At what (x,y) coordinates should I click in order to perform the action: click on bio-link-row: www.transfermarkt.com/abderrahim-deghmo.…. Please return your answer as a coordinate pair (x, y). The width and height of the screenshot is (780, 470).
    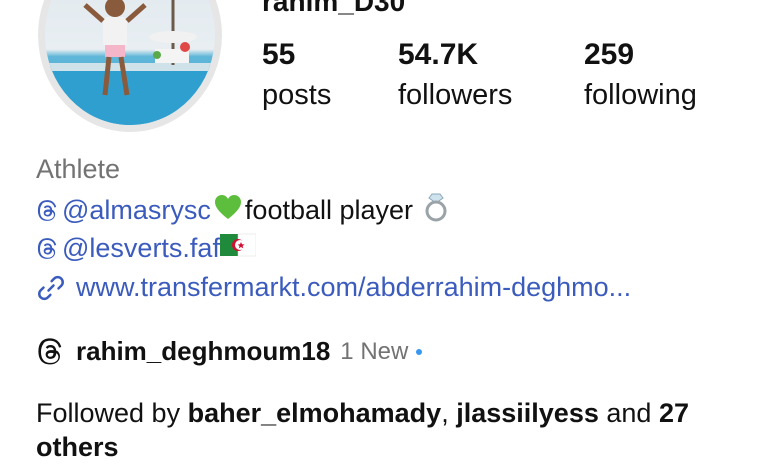
    Looking at the image, I should click on (333, 287).